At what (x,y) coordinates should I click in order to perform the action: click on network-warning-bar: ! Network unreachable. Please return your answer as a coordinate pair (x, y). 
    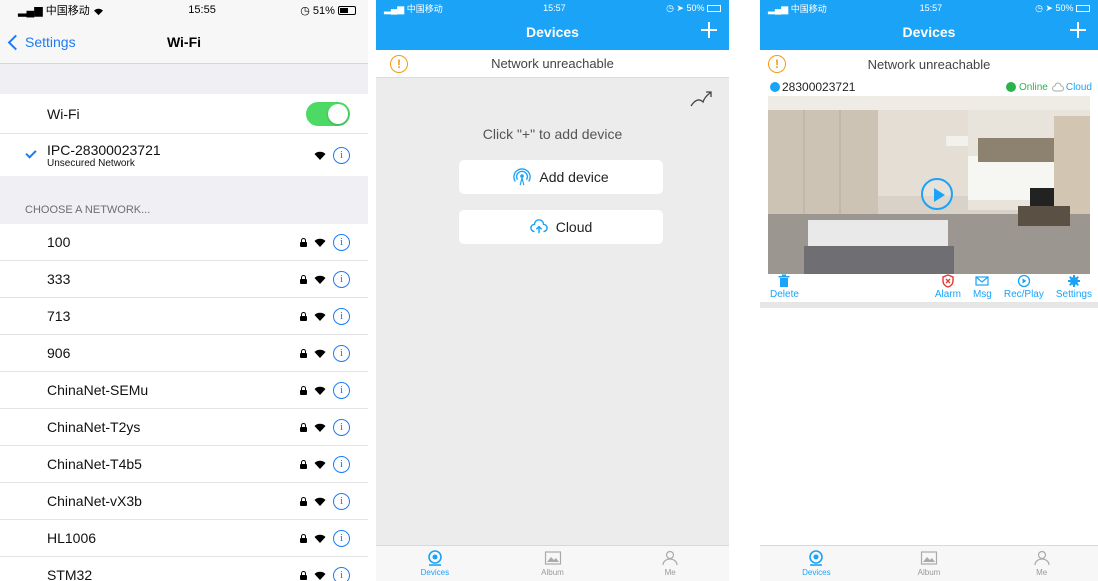
    Looking at the image, I should click on (929, 64).